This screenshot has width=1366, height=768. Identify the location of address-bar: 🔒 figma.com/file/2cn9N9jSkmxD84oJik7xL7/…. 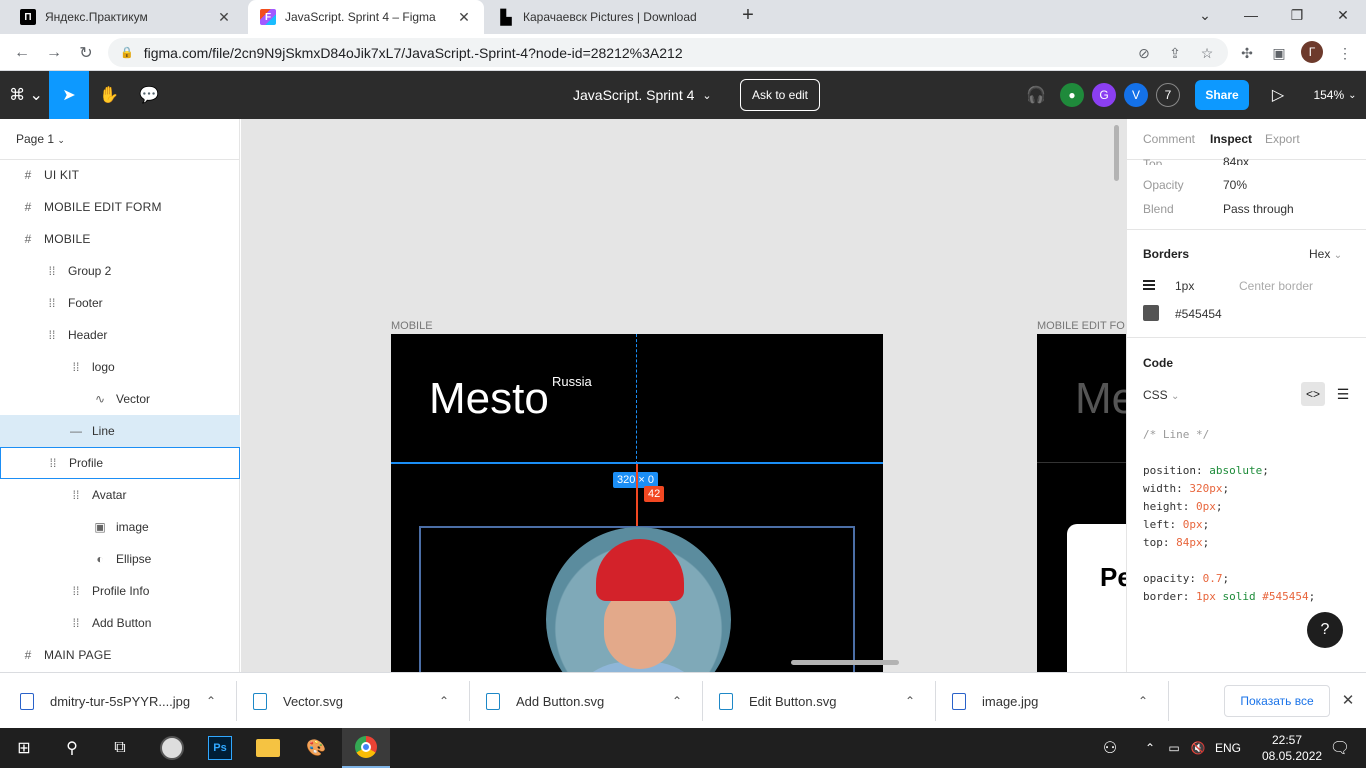
(668, 52).